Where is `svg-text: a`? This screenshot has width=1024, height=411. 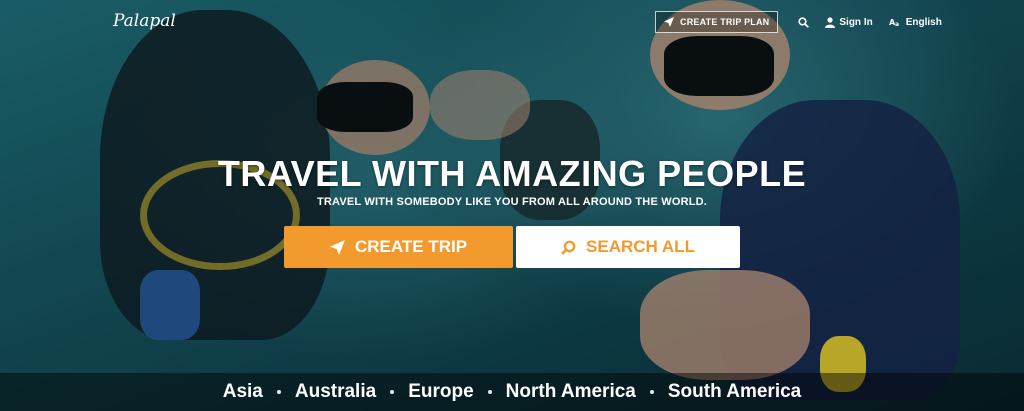 svg-text: a is located at coordinates (897, 24).